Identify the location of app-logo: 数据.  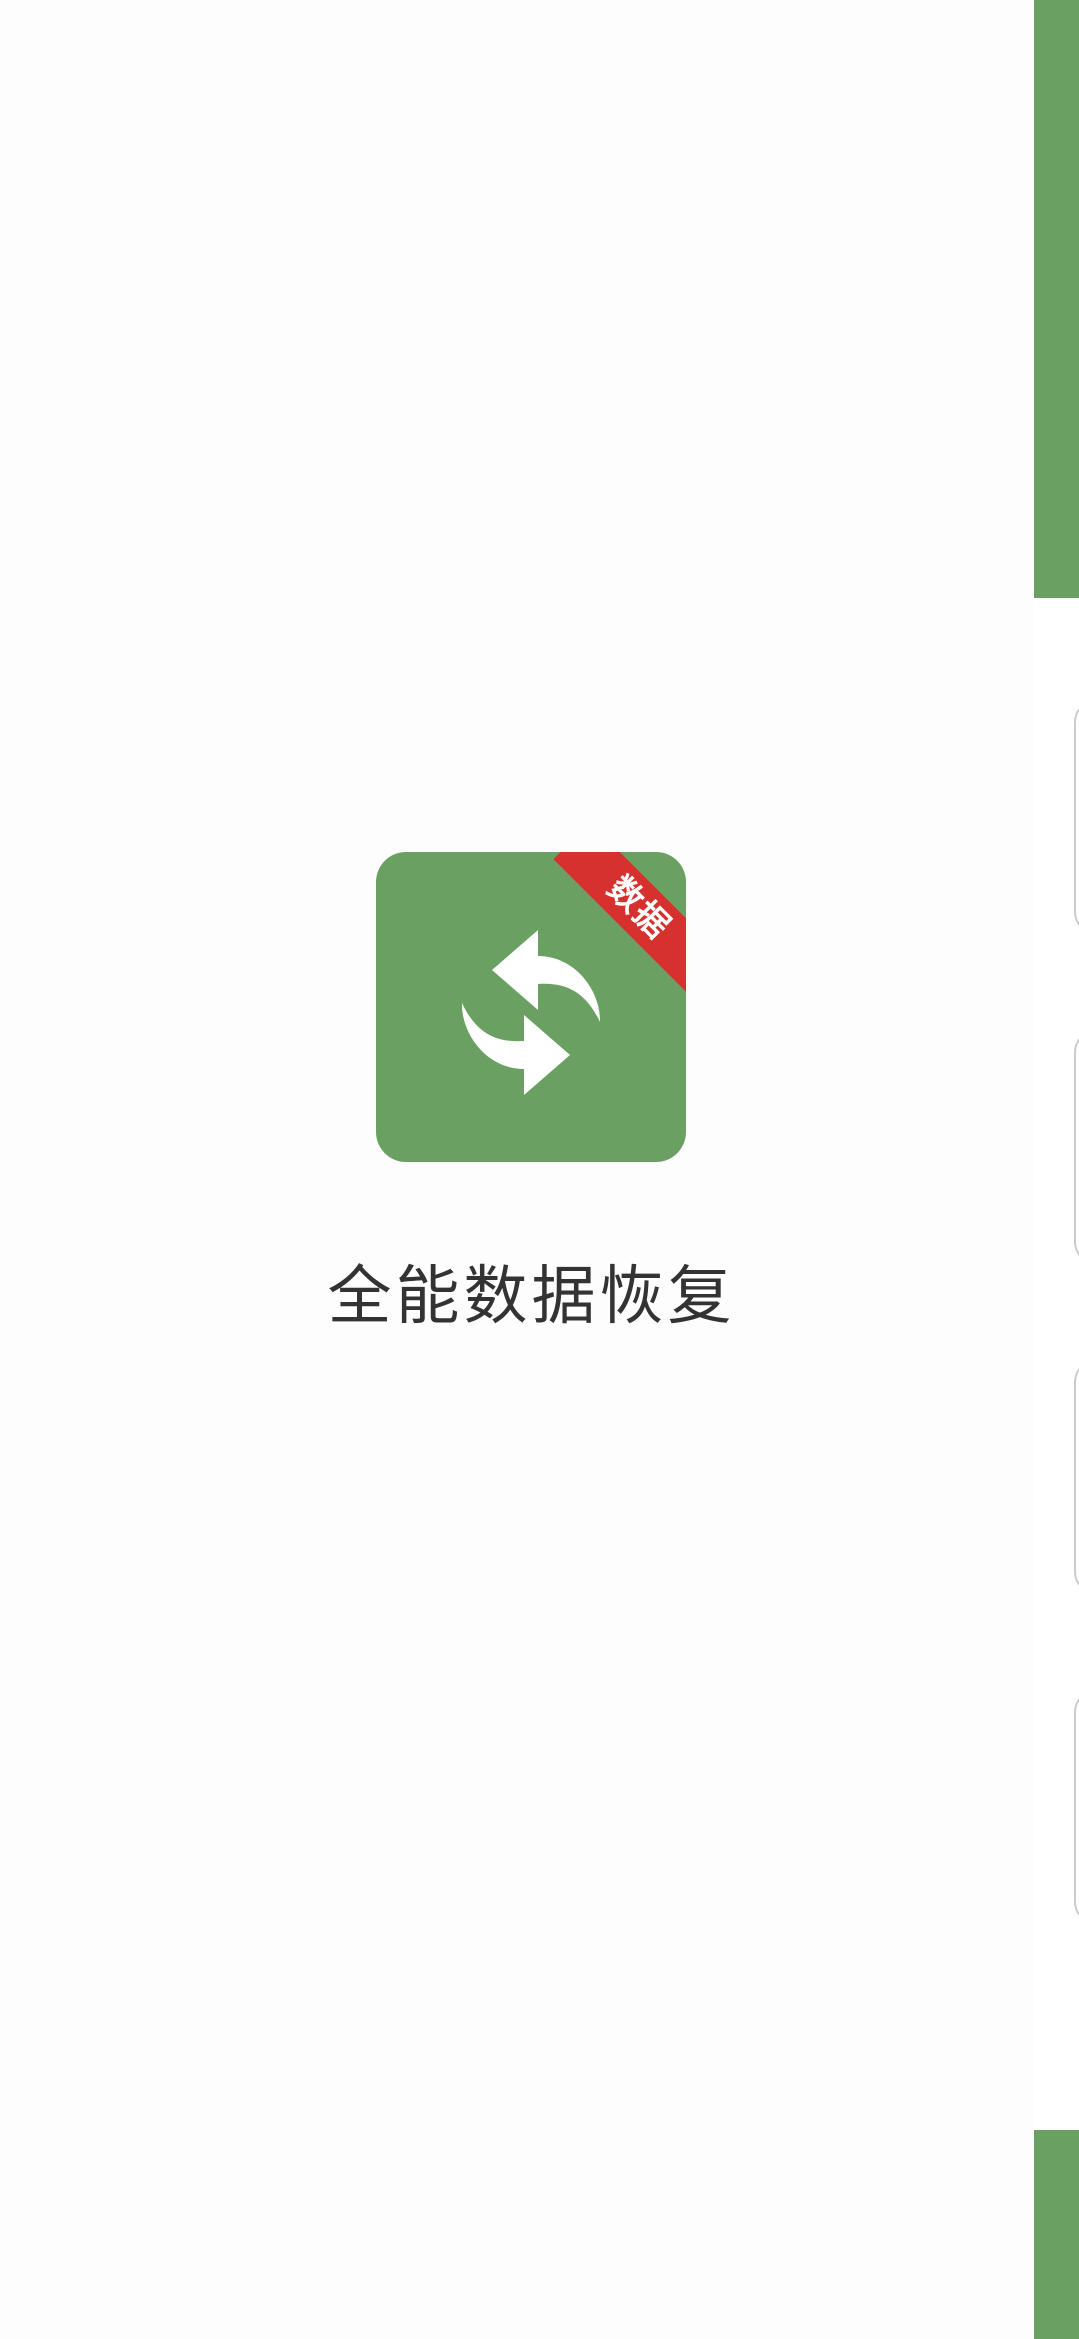
(531, 1007).